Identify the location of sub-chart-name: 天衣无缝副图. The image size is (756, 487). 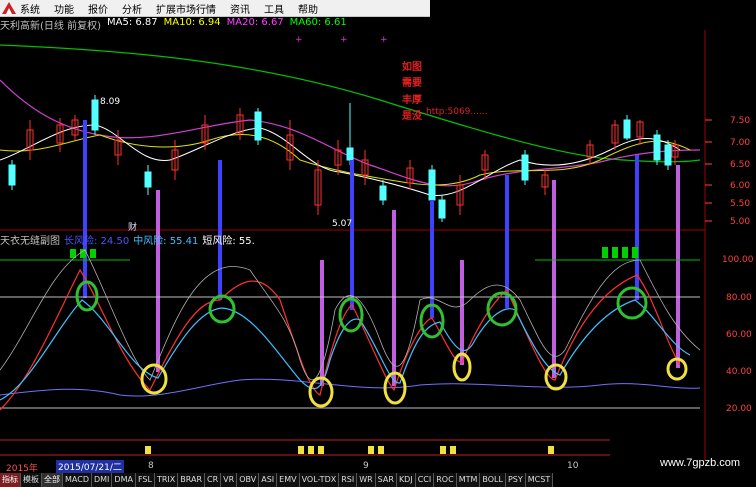
(30, 241).